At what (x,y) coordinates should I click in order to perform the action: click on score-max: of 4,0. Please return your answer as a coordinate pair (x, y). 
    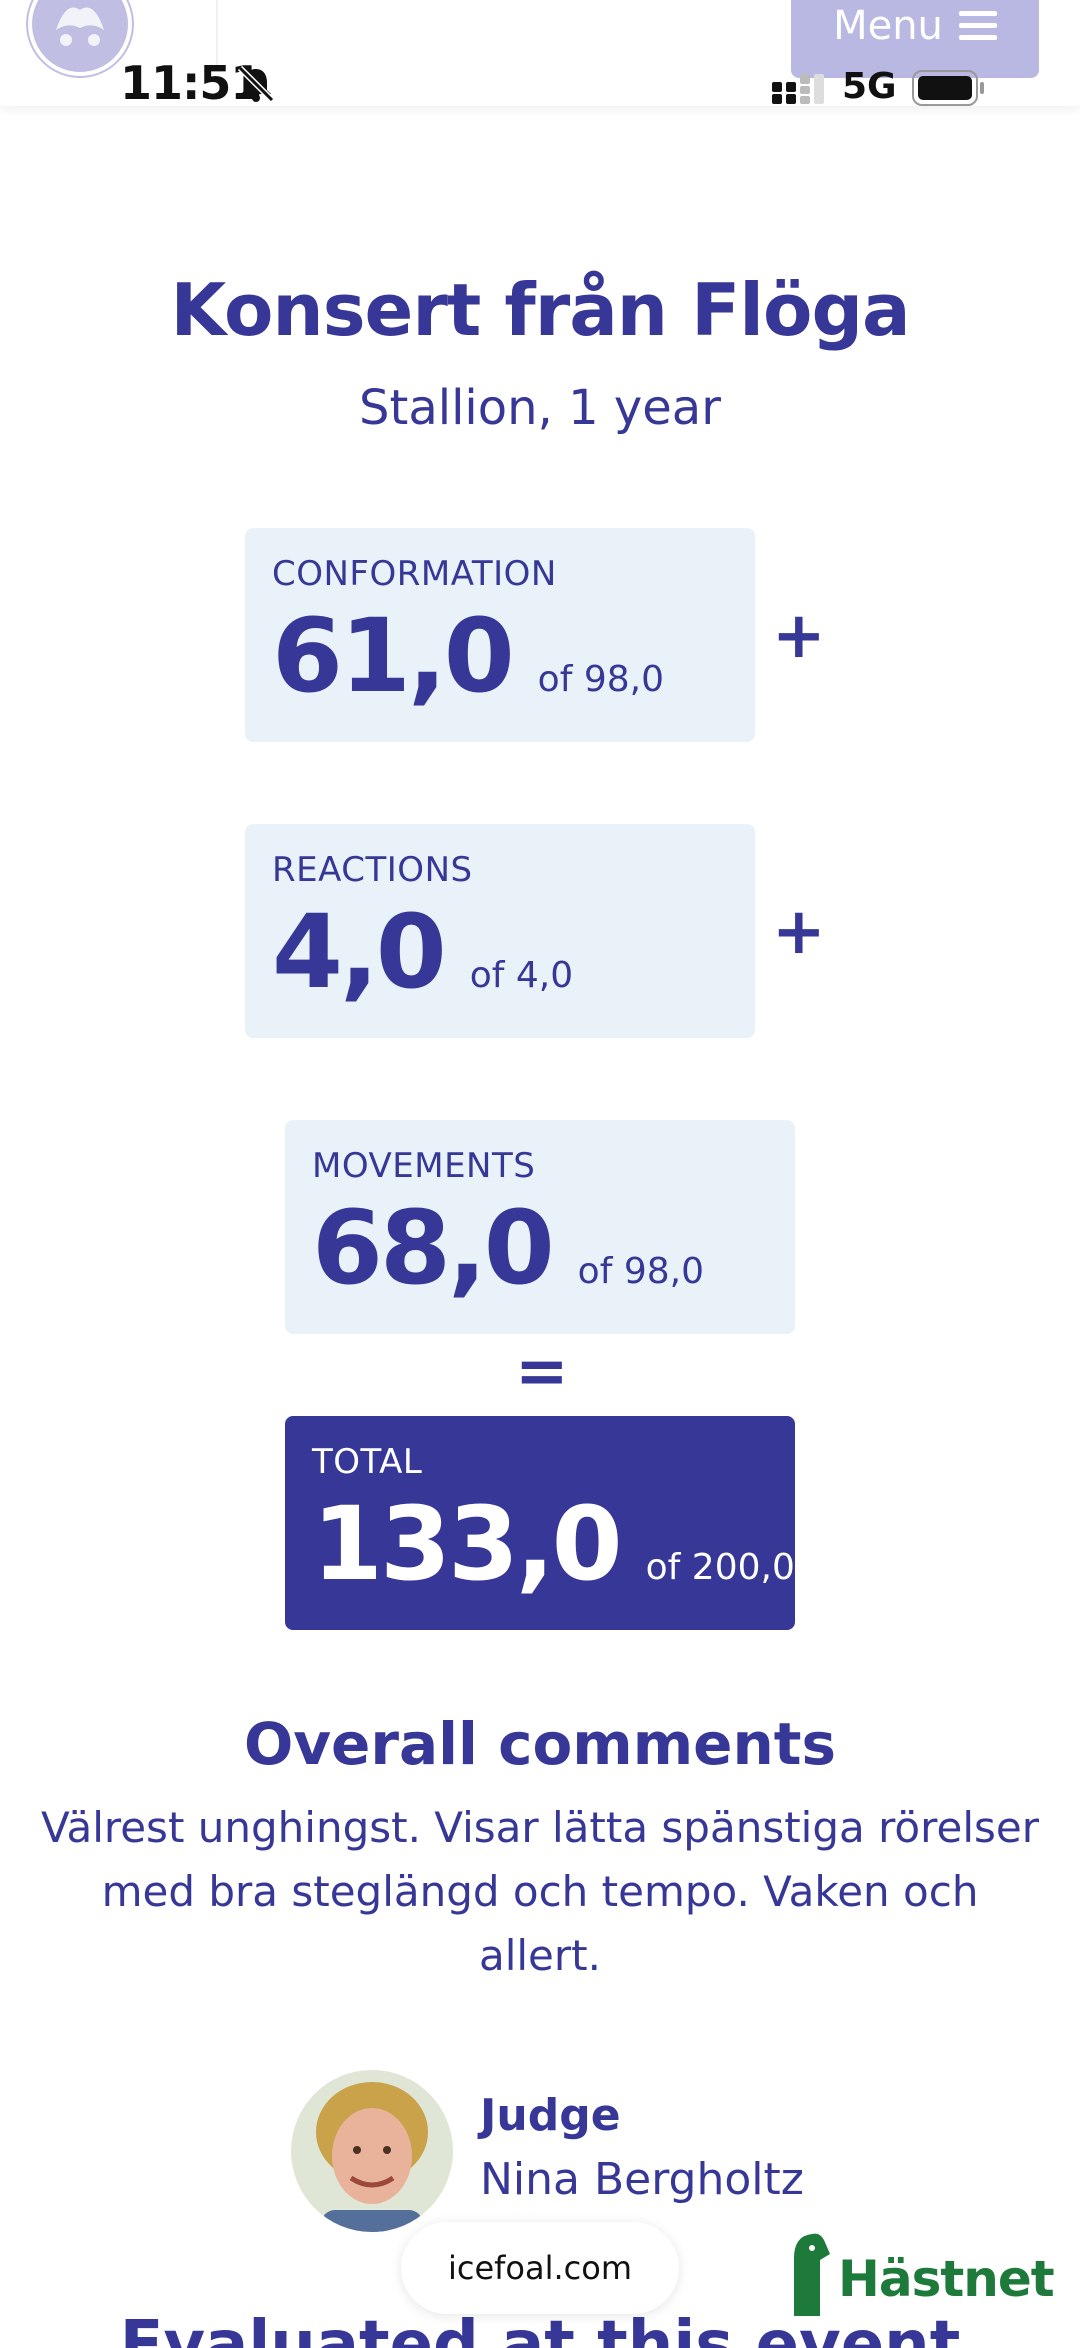
    Looking at the image, I should click on (521, 975).